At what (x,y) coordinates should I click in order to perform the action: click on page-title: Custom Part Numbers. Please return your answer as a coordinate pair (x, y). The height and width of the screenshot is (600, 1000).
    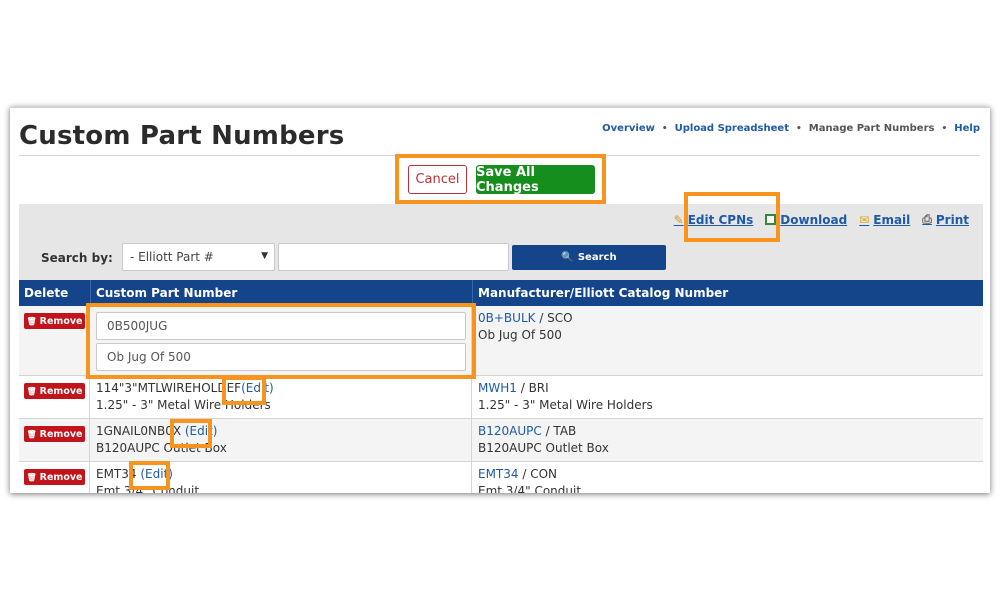
    Looking at the image, I should click on (182, 136).